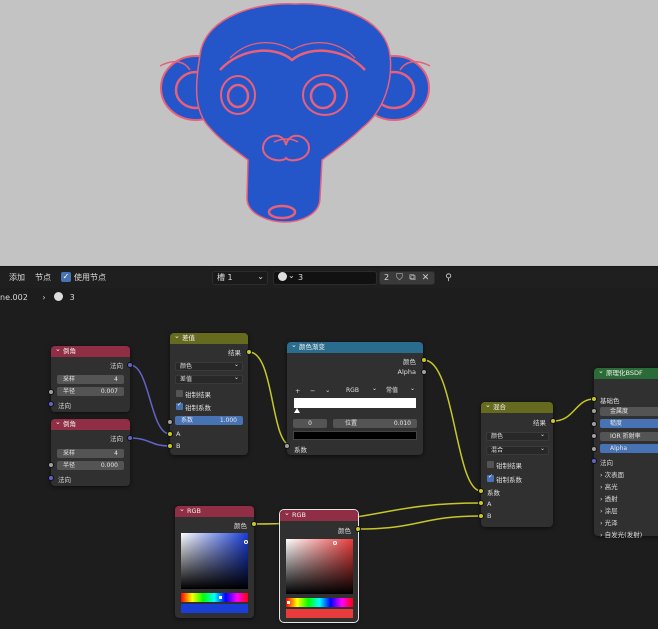 The image size is (658, 629). What do you see at coordinates (209, 337) in the screenshot?
I see `node-title: 差值` at bounding box center [209, 337].